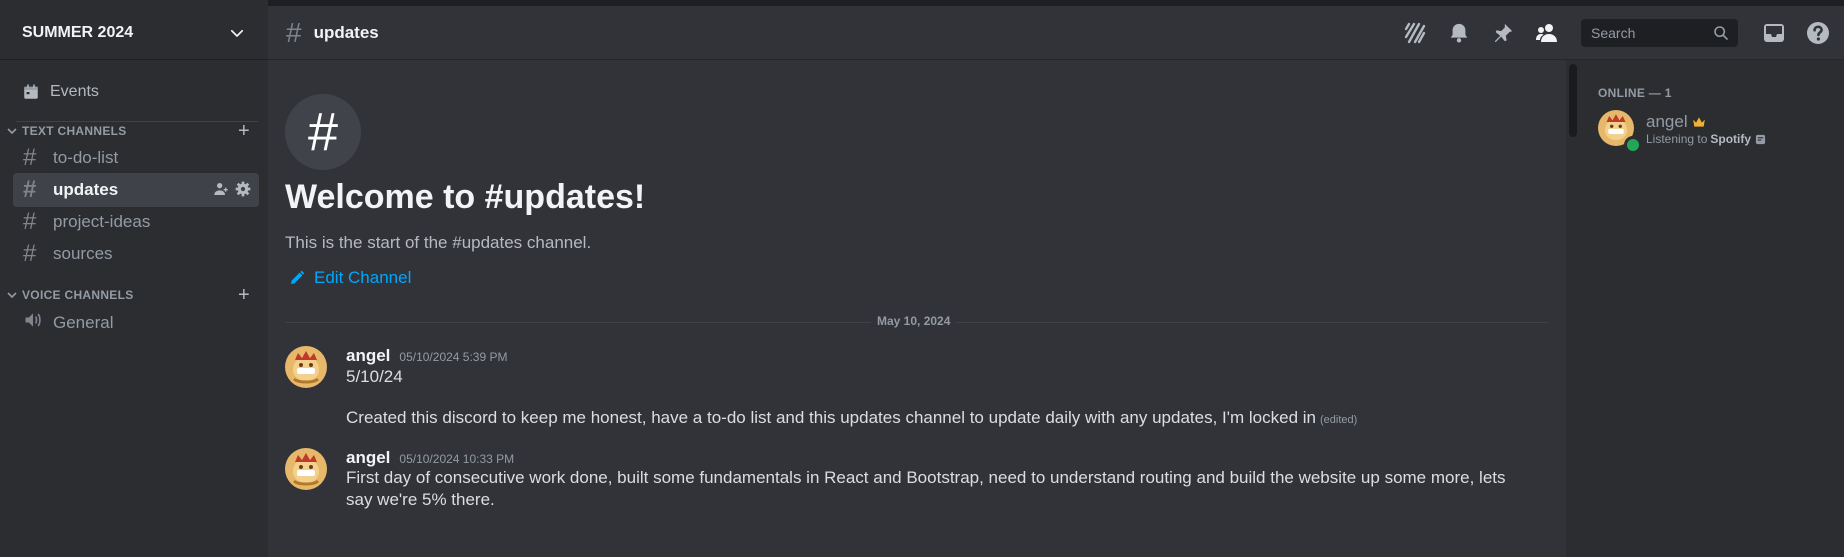  I want to click on server-name: SUMMER 2024, so click(78, 32).